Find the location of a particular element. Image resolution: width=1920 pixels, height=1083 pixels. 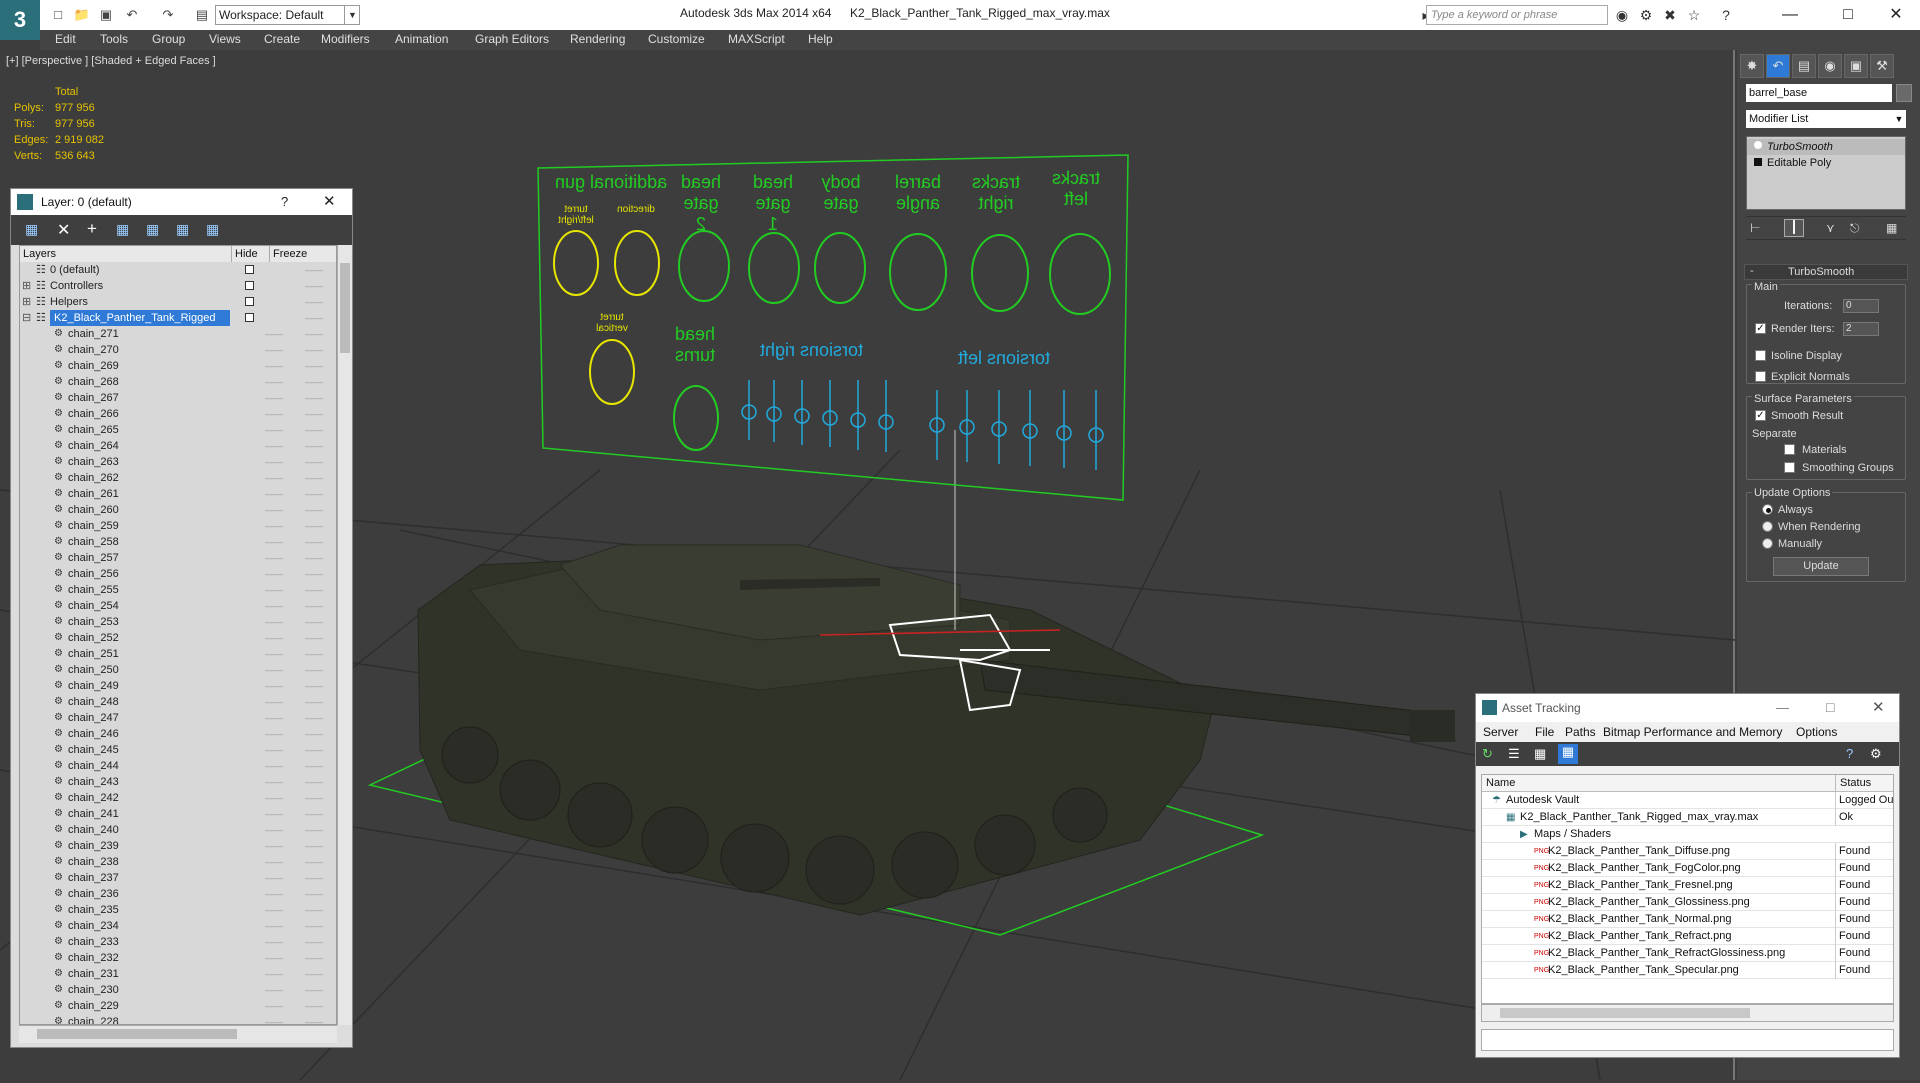

column-status: Status is located at coordinates (1864, 783).